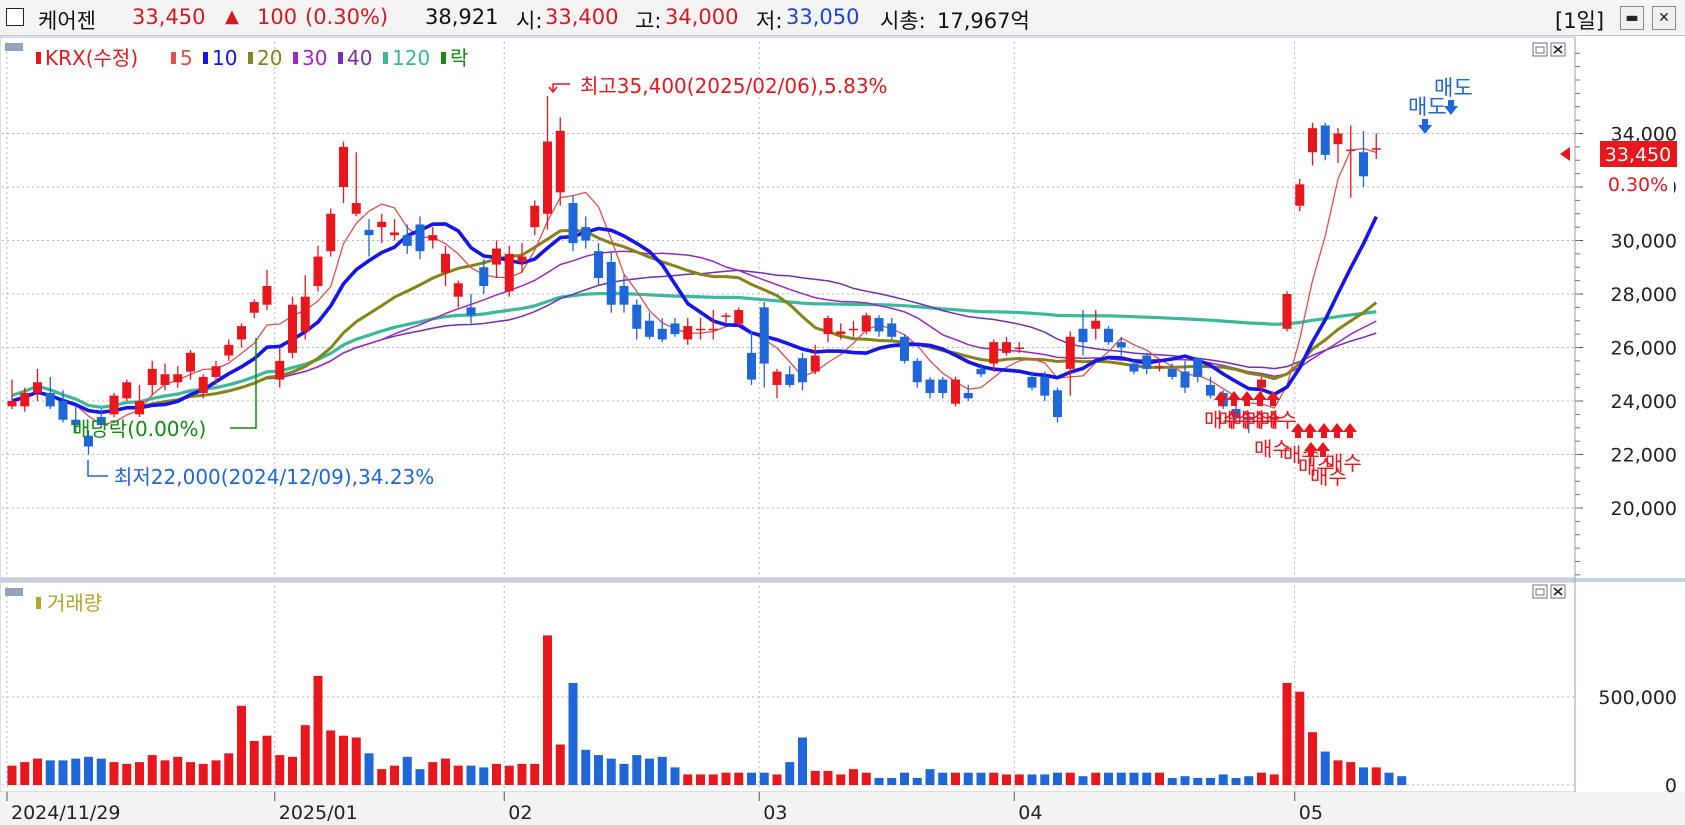  Describe the element at coordinates (1618, 168) in the screenshot. I see `current-price-tag: 33,450 0.30%` at that location.